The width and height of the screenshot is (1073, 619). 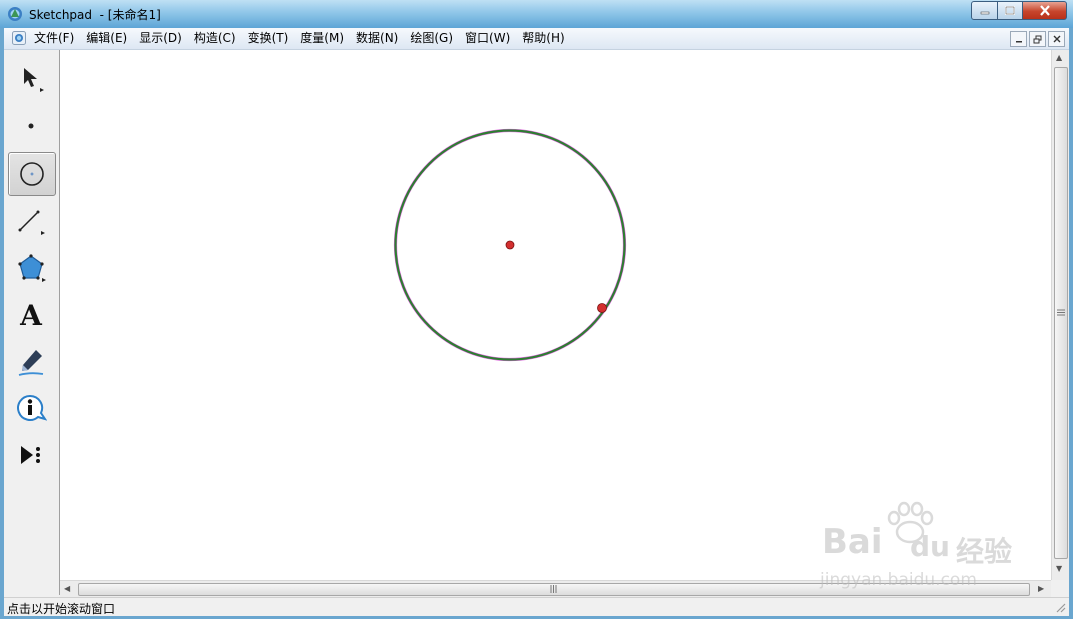 I want to click on menu-transform: 变换(T), so click(x=268, y=38).